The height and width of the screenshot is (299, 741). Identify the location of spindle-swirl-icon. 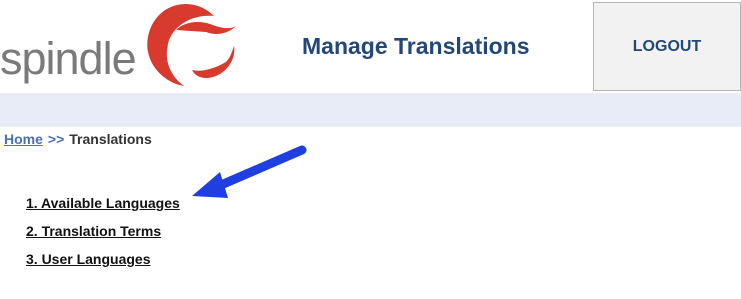
(191, 45).